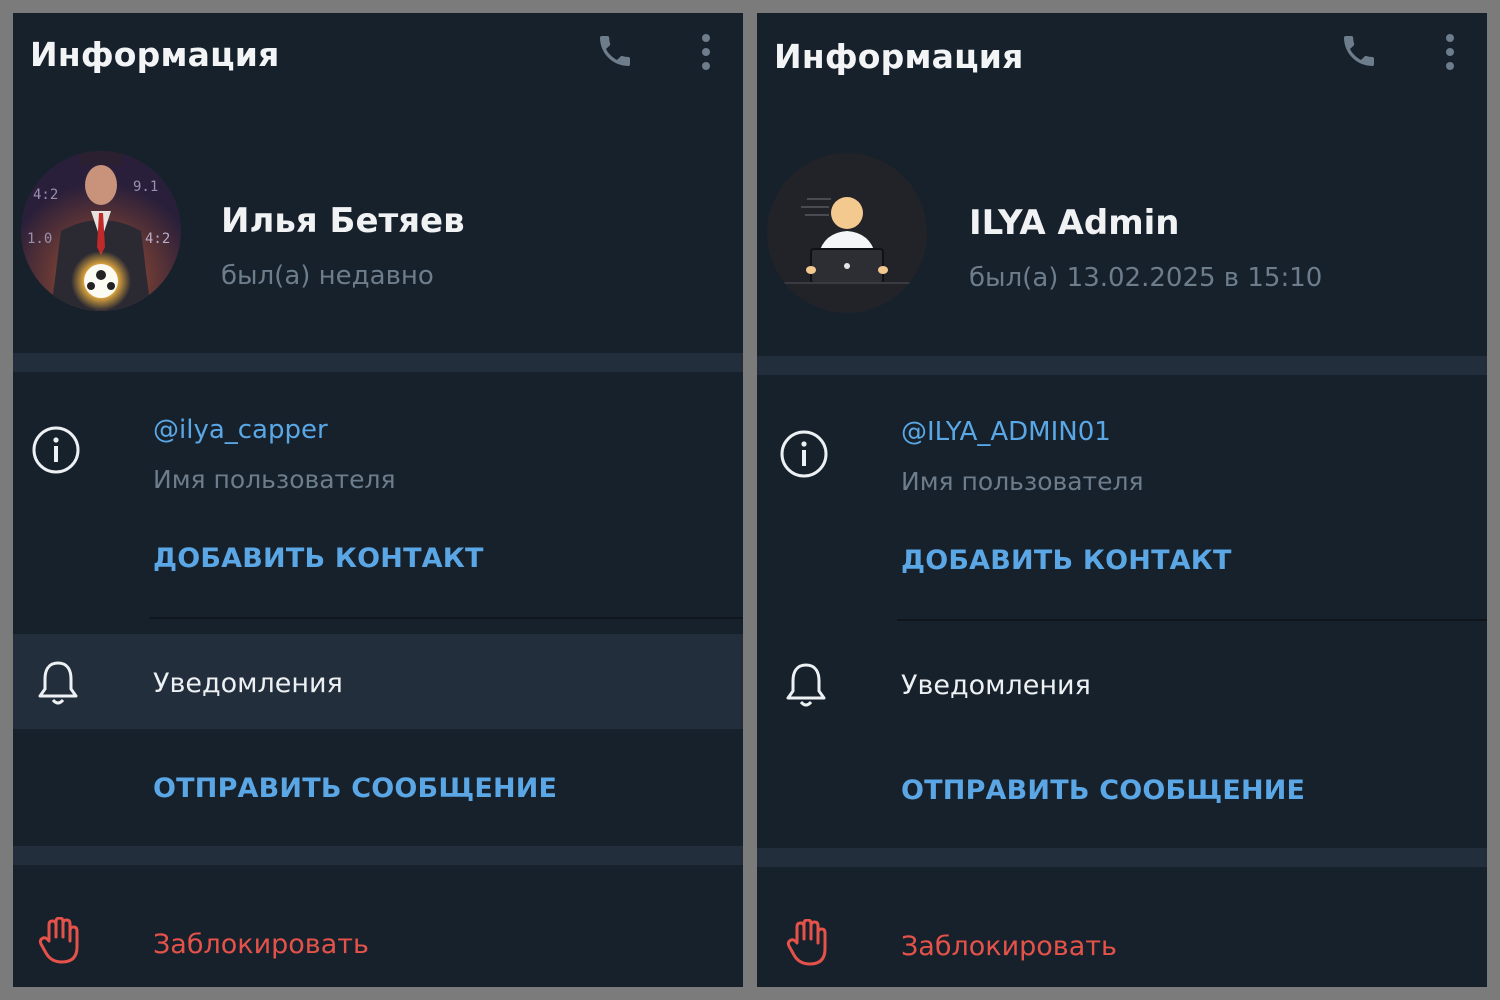 The width and height of the screenshot is (1500, 1000). Describe the element at coordinates (343, 221) in the screenshot. I see `profile-name: Илья Бетяев` at that location.